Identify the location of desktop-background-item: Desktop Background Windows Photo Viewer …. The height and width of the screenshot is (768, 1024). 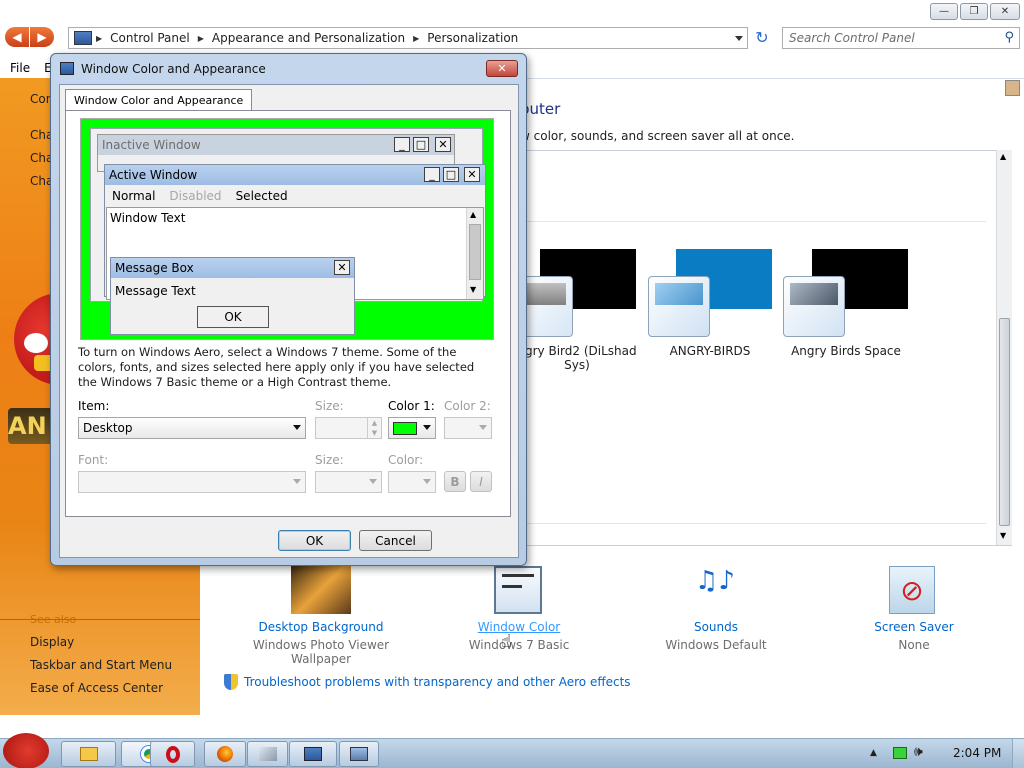
(321, 643).